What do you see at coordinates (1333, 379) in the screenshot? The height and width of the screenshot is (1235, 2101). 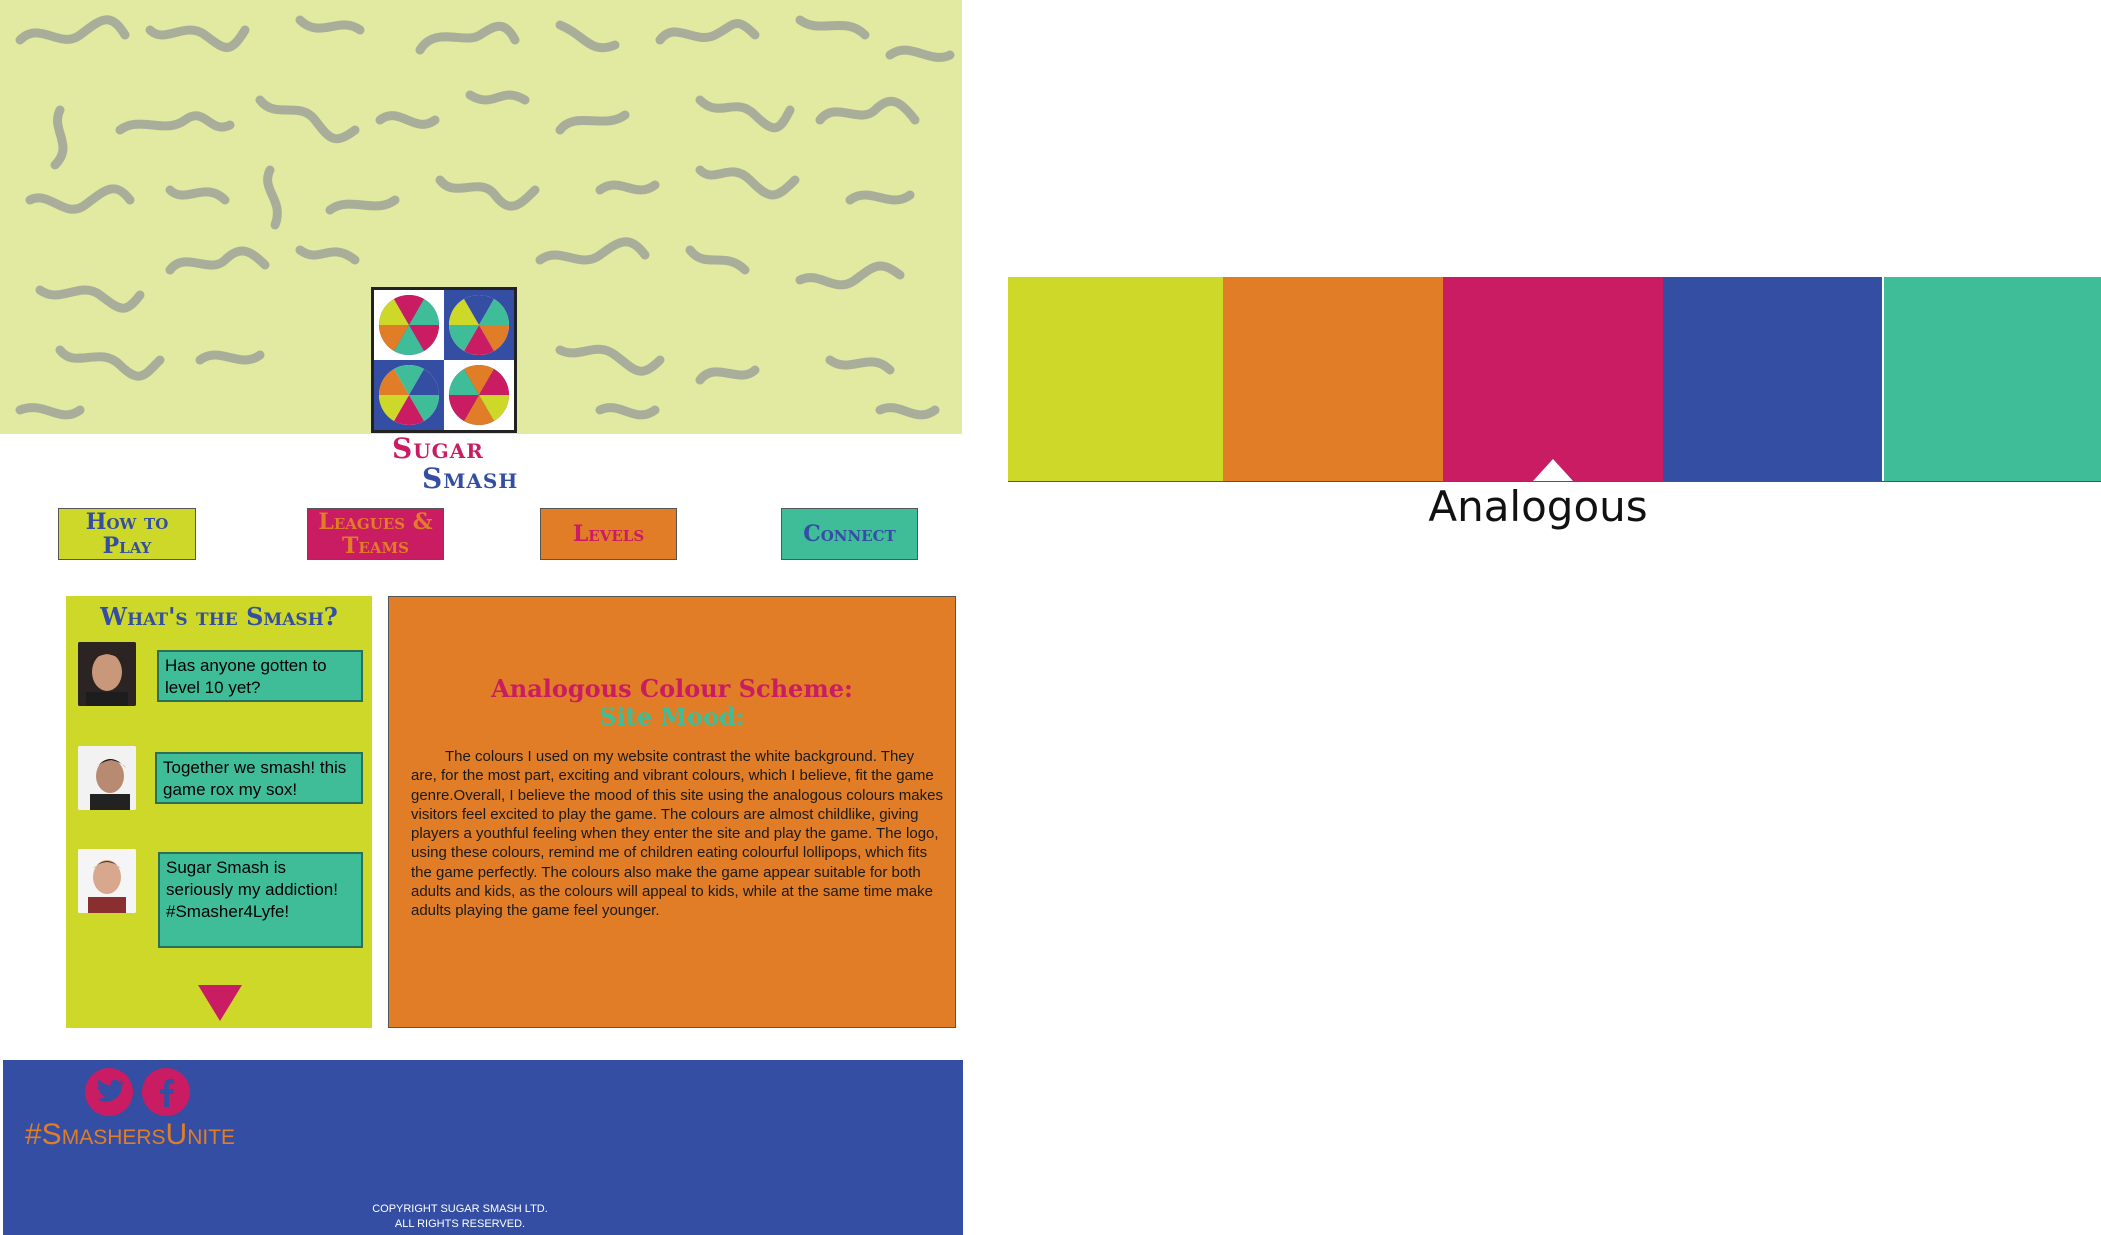 I see `swatch-orange` at bounding box center [1333, 379].